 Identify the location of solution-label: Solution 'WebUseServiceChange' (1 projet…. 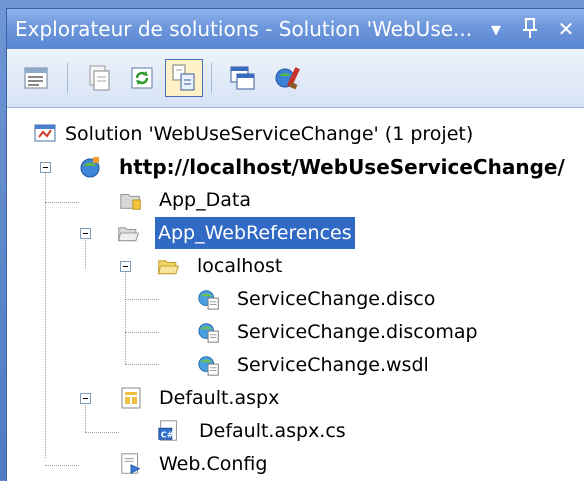
(269, 134).